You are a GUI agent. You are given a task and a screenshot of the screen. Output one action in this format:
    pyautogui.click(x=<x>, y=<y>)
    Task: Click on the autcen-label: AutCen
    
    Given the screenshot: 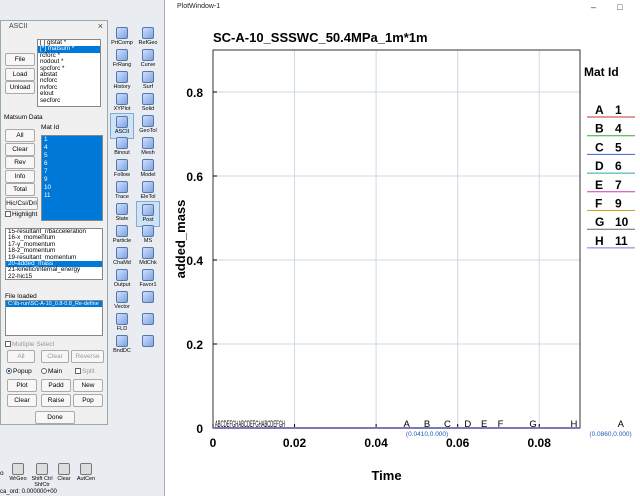 What is the action you would take?
    pyautogui.click(x=86, y=479)
    